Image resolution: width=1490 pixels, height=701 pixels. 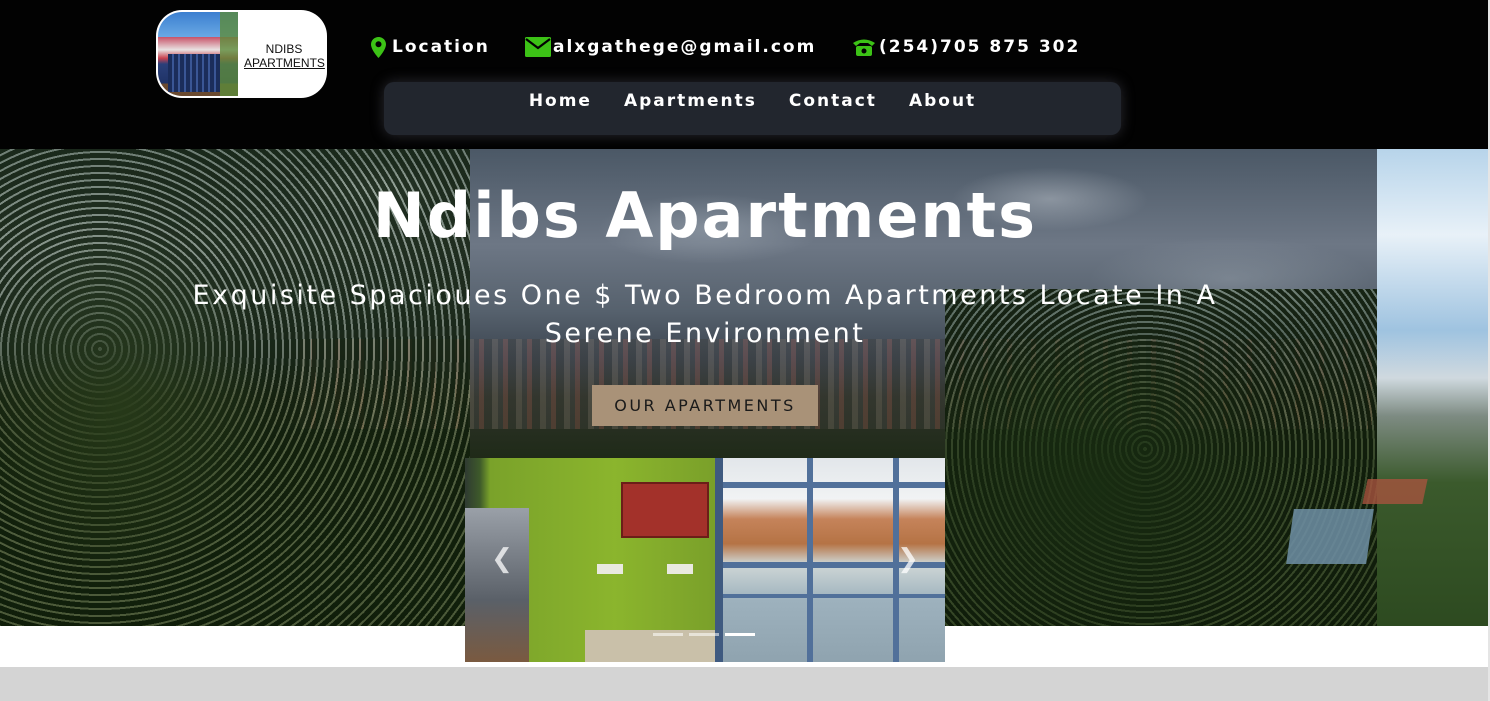 What do you see at coordinates (497, 585) in the screenshot?
I see `slide-doorway` at bounding box center [497, 585].